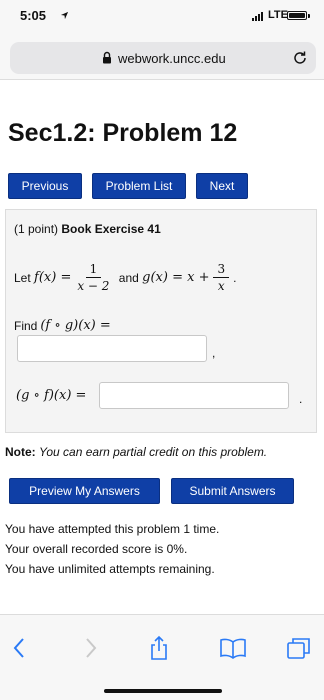  What do you see at coordinates (64, 15) in the screenshot?
I see `location-arrow-icon` at bounding box center [64, 15].